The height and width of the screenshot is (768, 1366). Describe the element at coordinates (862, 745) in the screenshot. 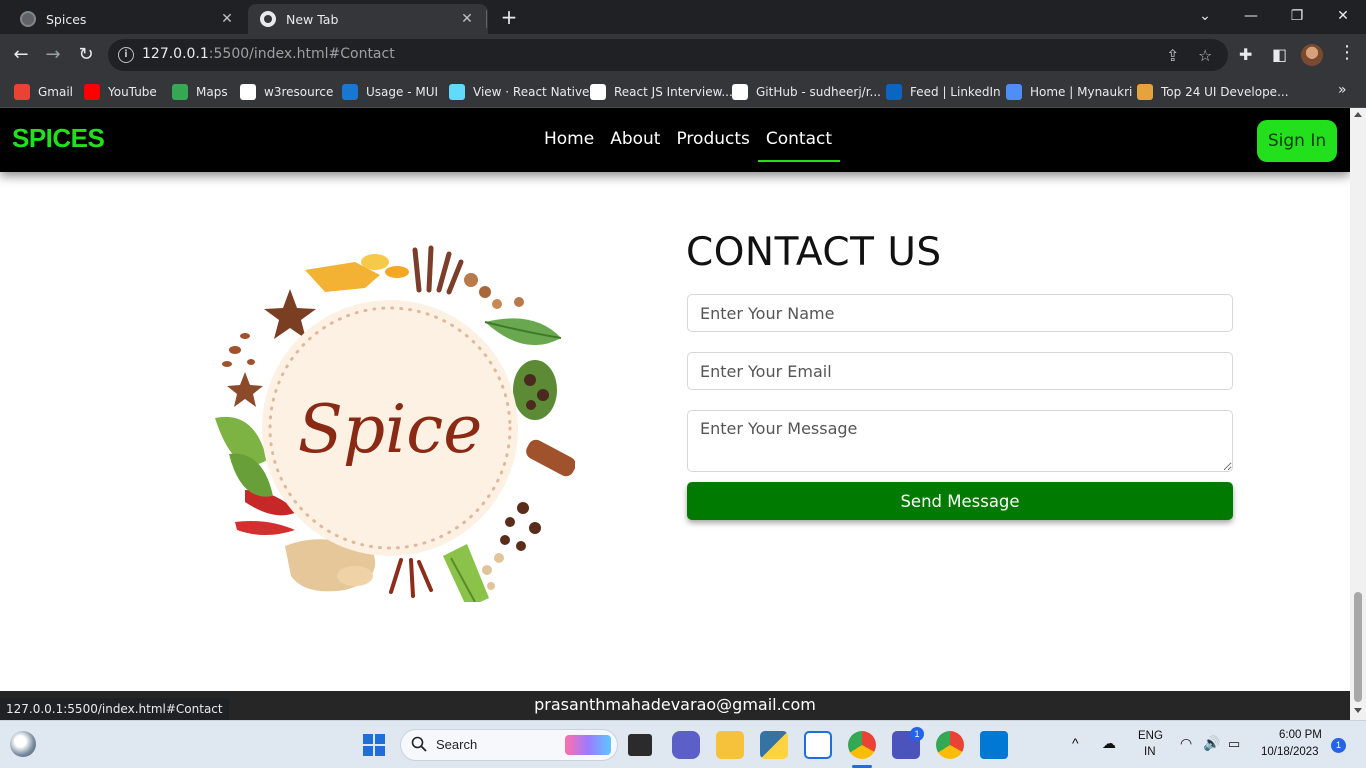

I see `chrome-taskbar-icon` at that location.